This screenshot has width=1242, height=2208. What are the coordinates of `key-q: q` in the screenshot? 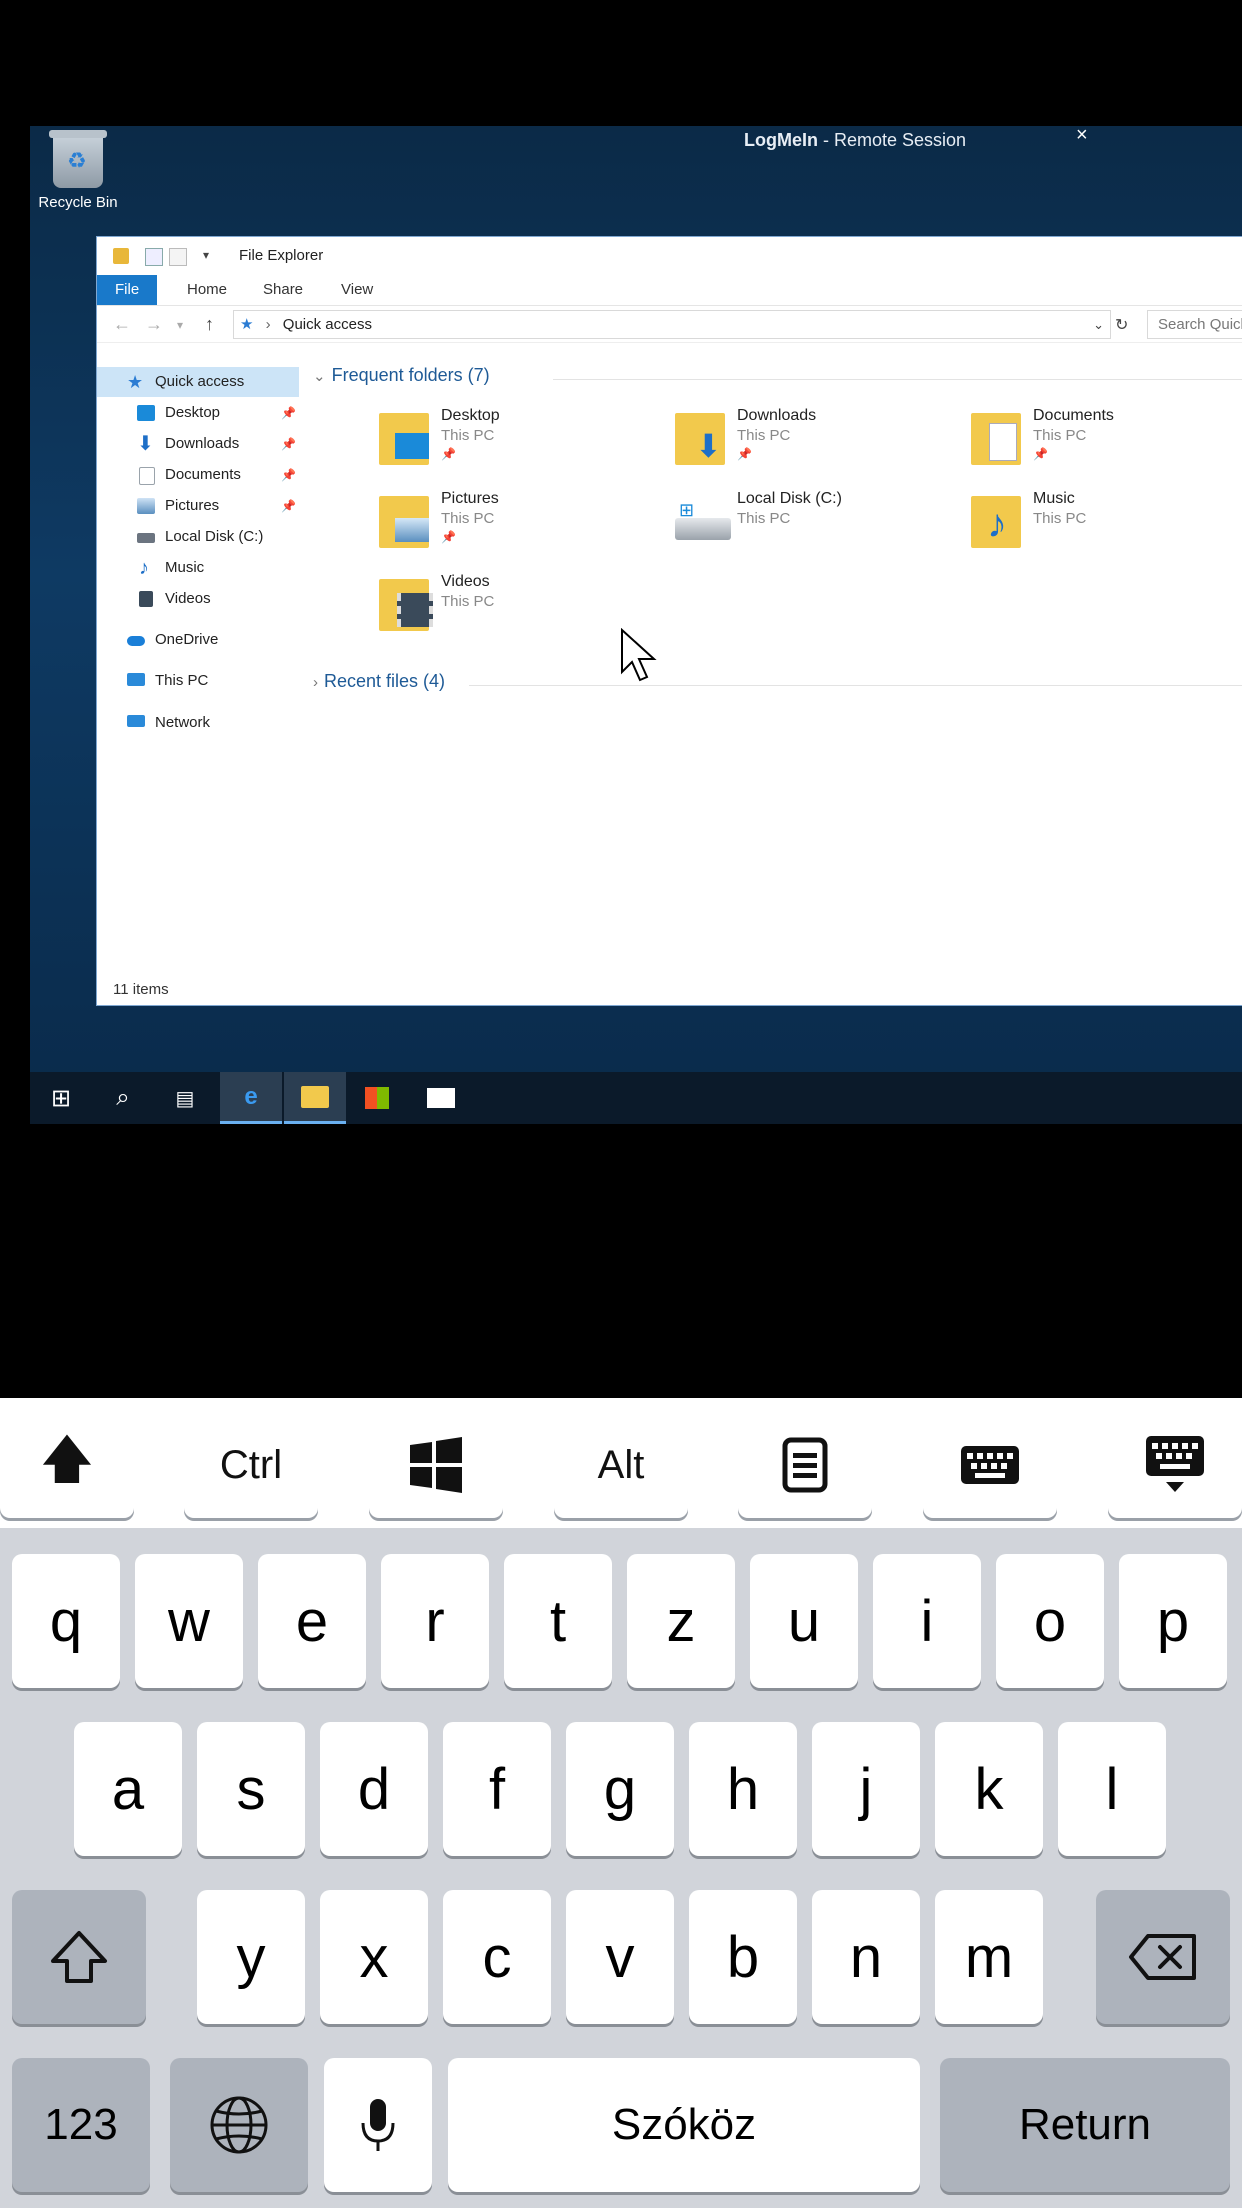 It's located at (66, 1621).